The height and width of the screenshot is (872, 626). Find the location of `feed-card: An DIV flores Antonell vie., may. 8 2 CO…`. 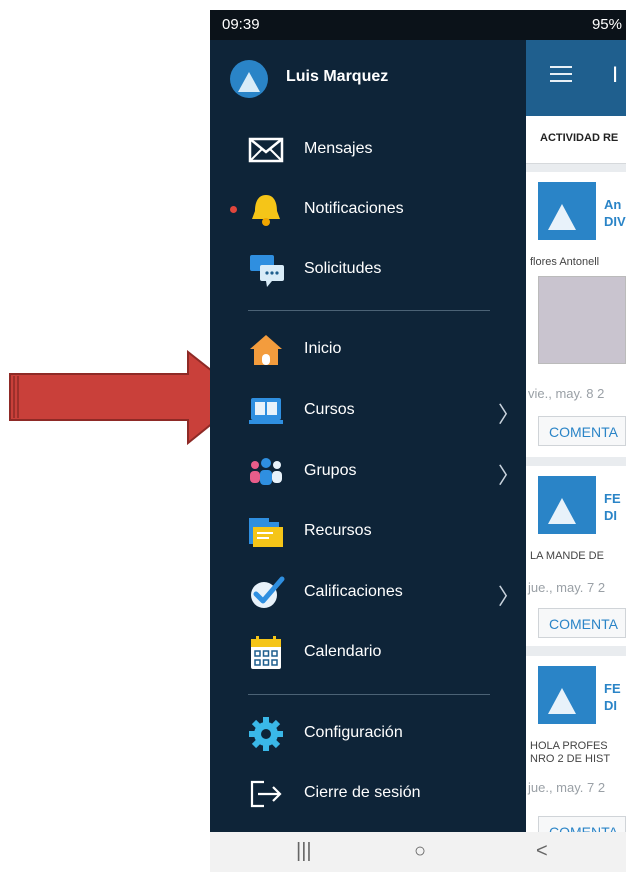

feed-card: An DIV flores Antonell vie., may. 8 2 CO… is located at coordinates (576, 314).